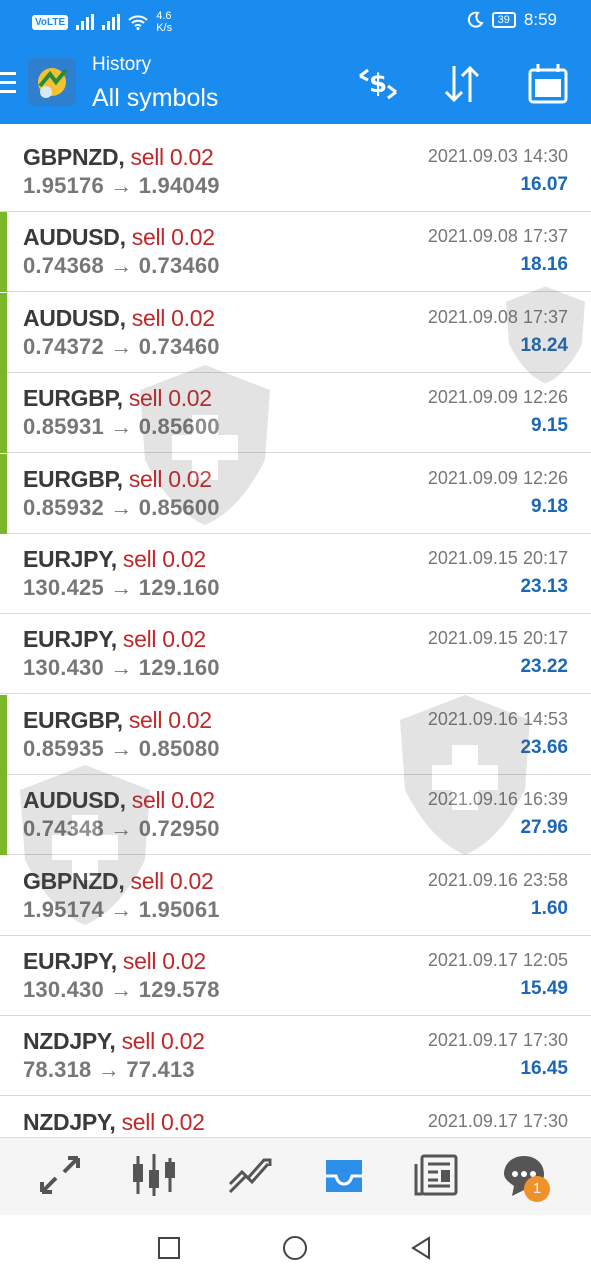 This screenshot has height=1280, width=591. Describe the element at coordinates (109, 1070) in the screenshot. I see `deal-prices: 78.318 → 77.413` at that location.